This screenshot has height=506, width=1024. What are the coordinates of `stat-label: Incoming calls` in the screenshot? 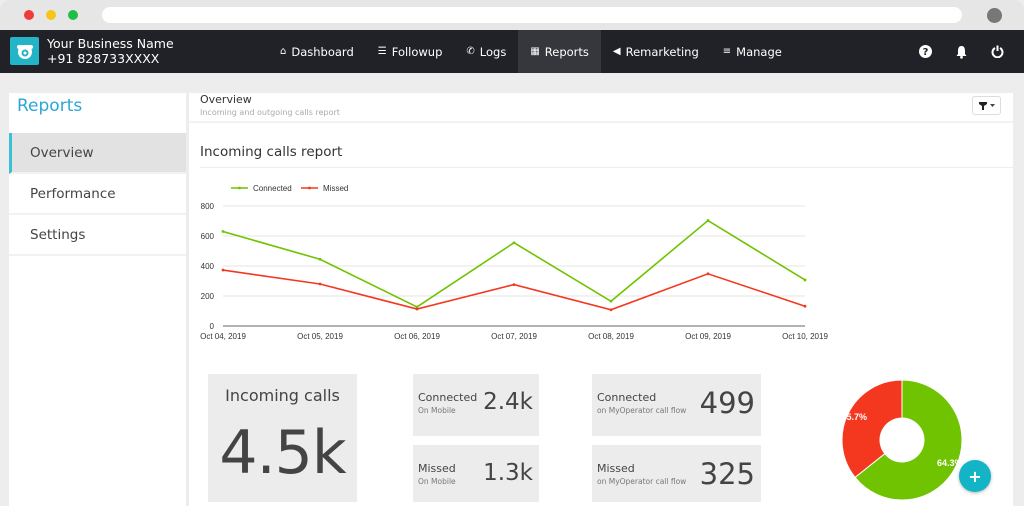 It's located at (282, 395).